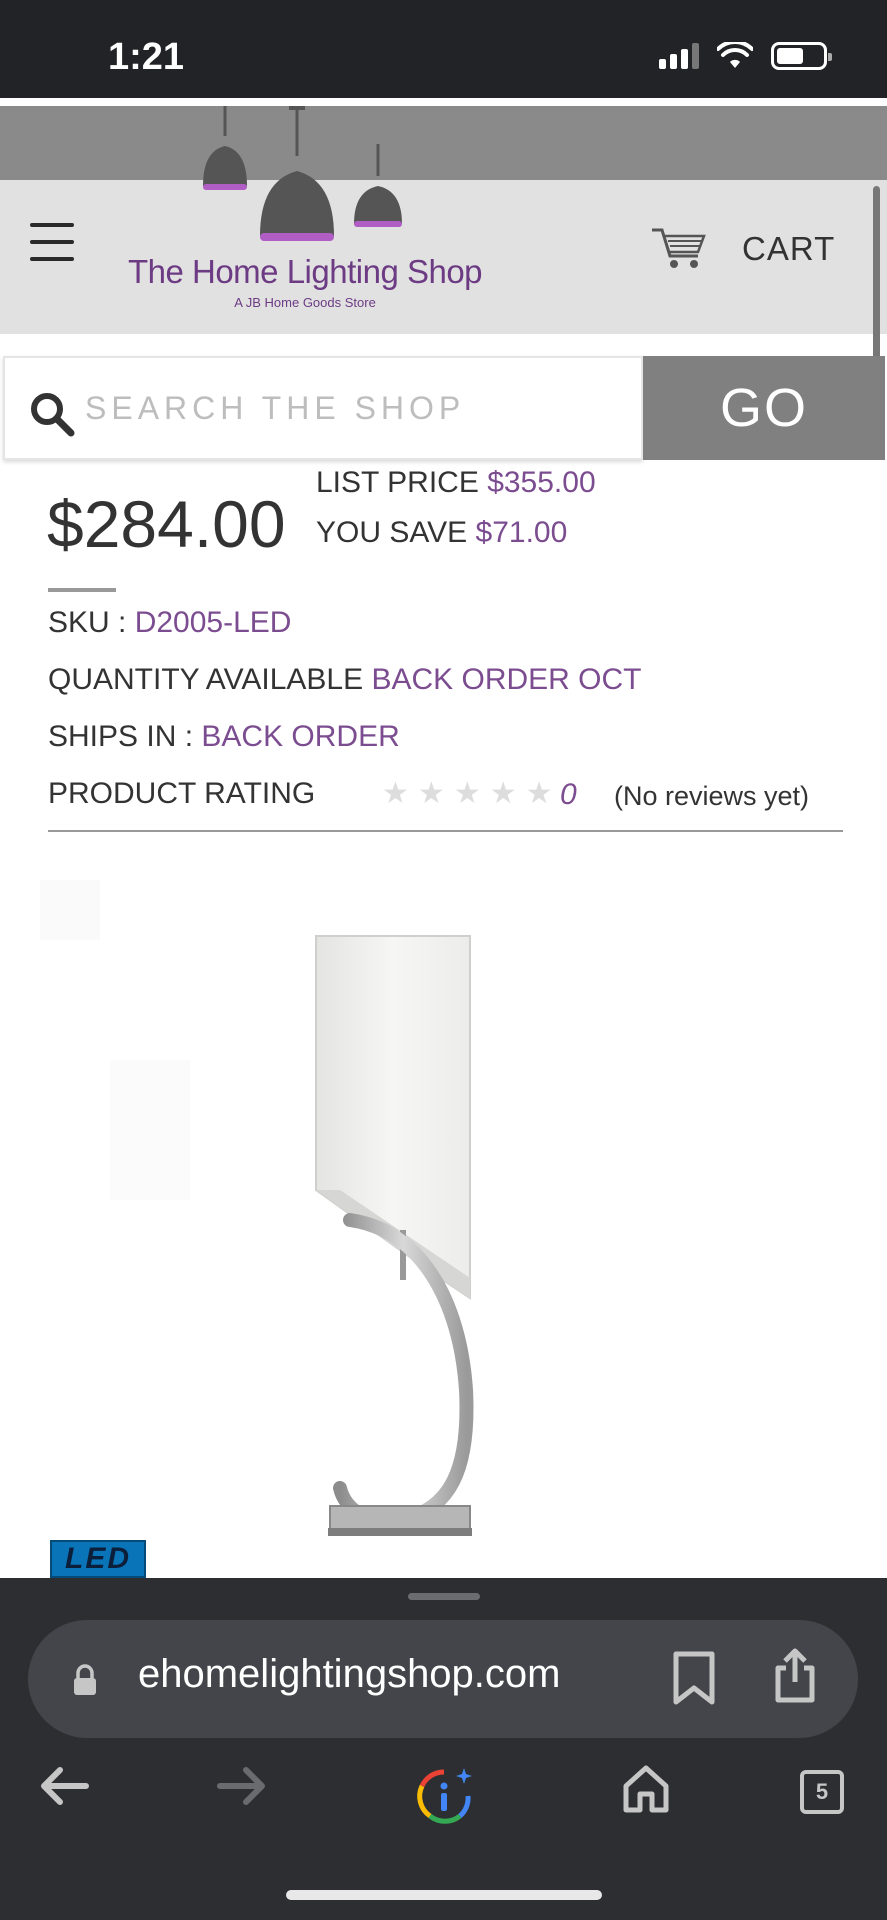 This screenshot has height=1920, width=887. I want to click on rating-value: 0, so click(568, 794).